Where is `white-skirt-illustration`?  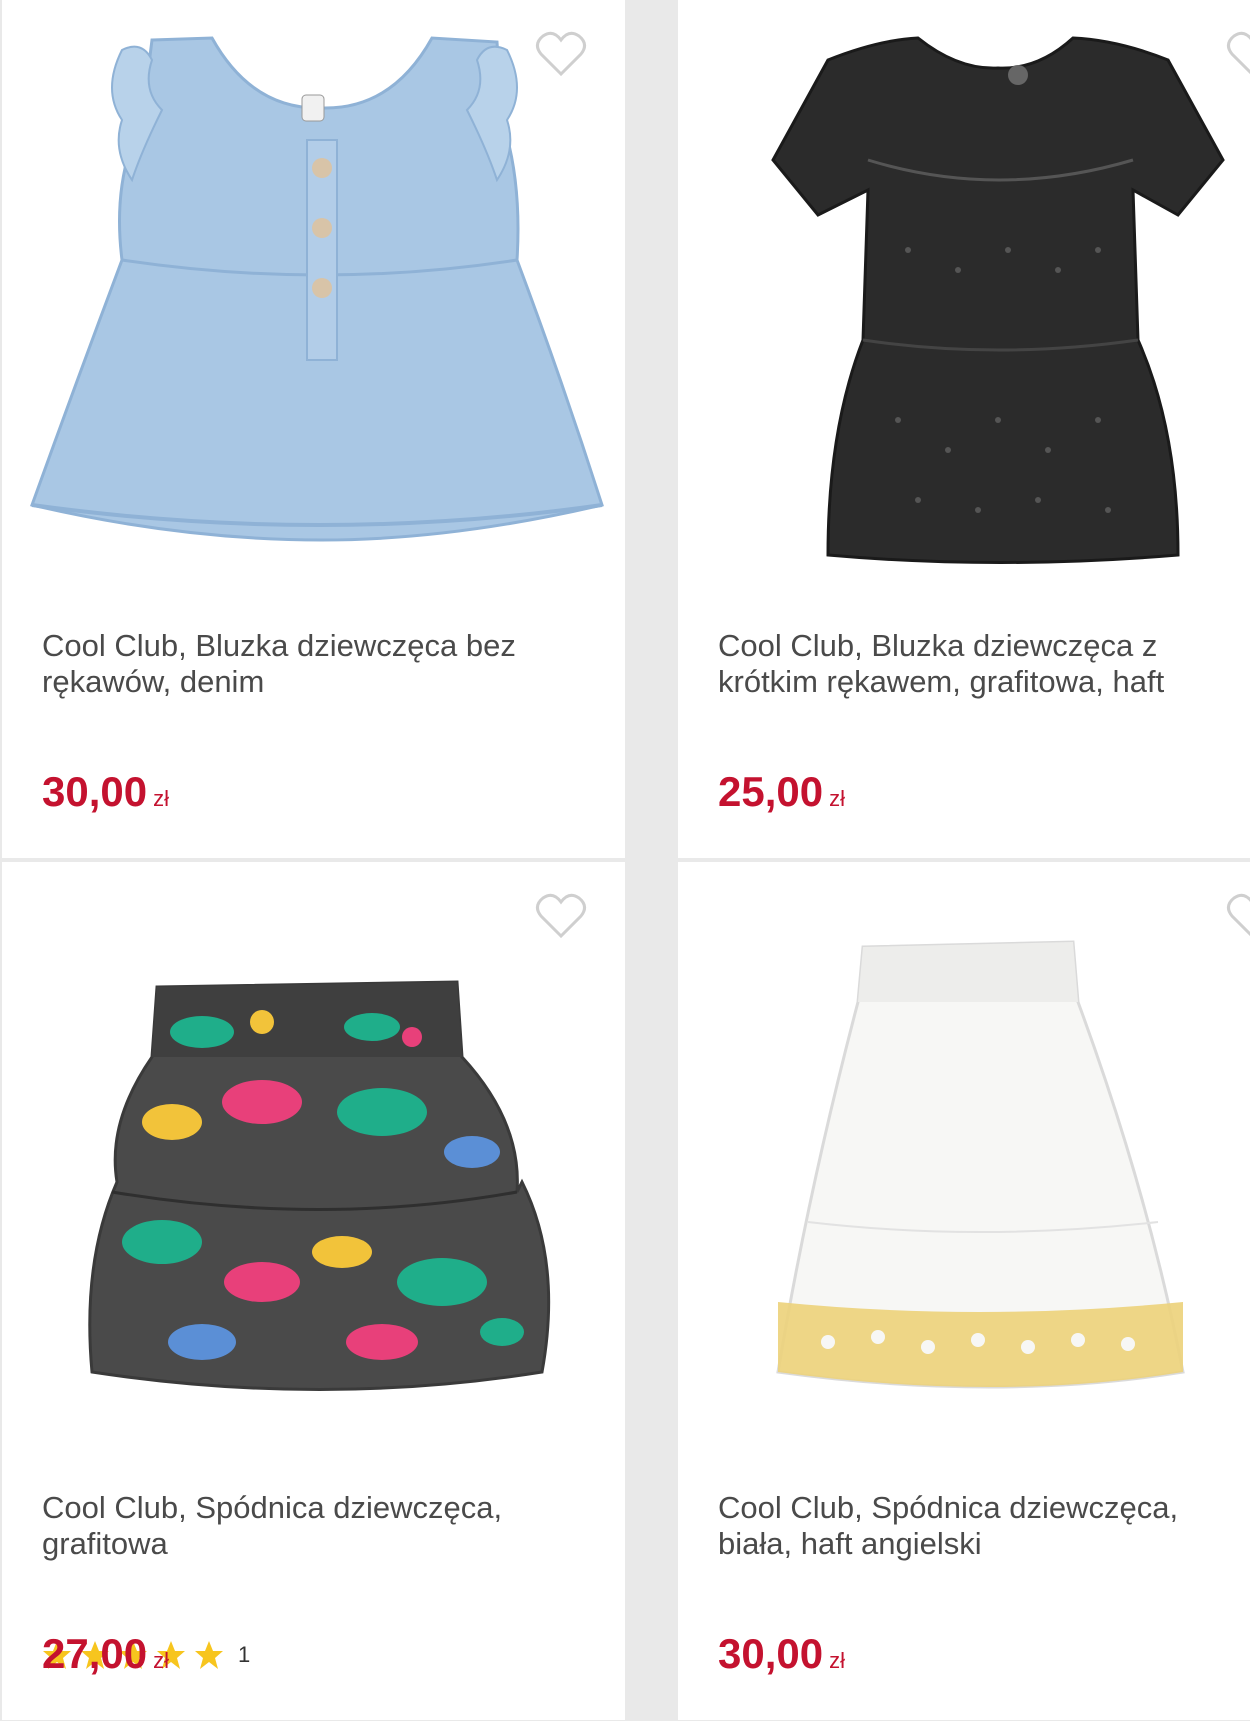
white-skirt-illustration is located at coordinates (980, 1164).